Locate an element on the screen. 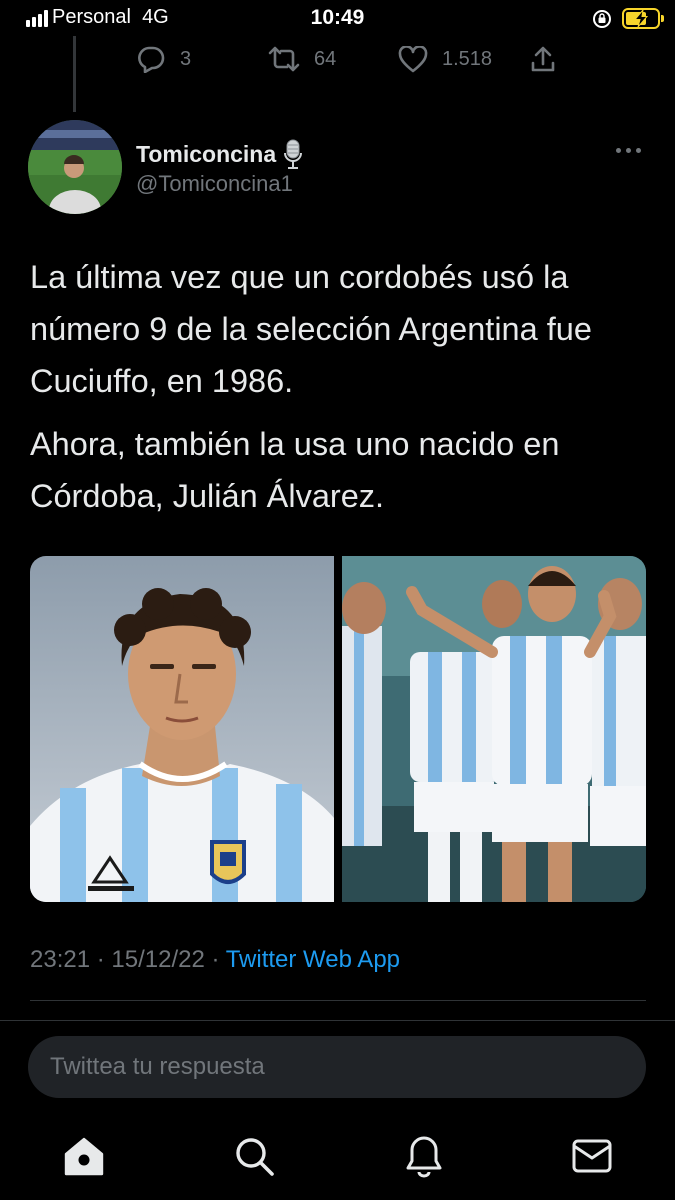 This screenshot has width=675, height=1200. reply-composer is located at coordinates (337, 1067).